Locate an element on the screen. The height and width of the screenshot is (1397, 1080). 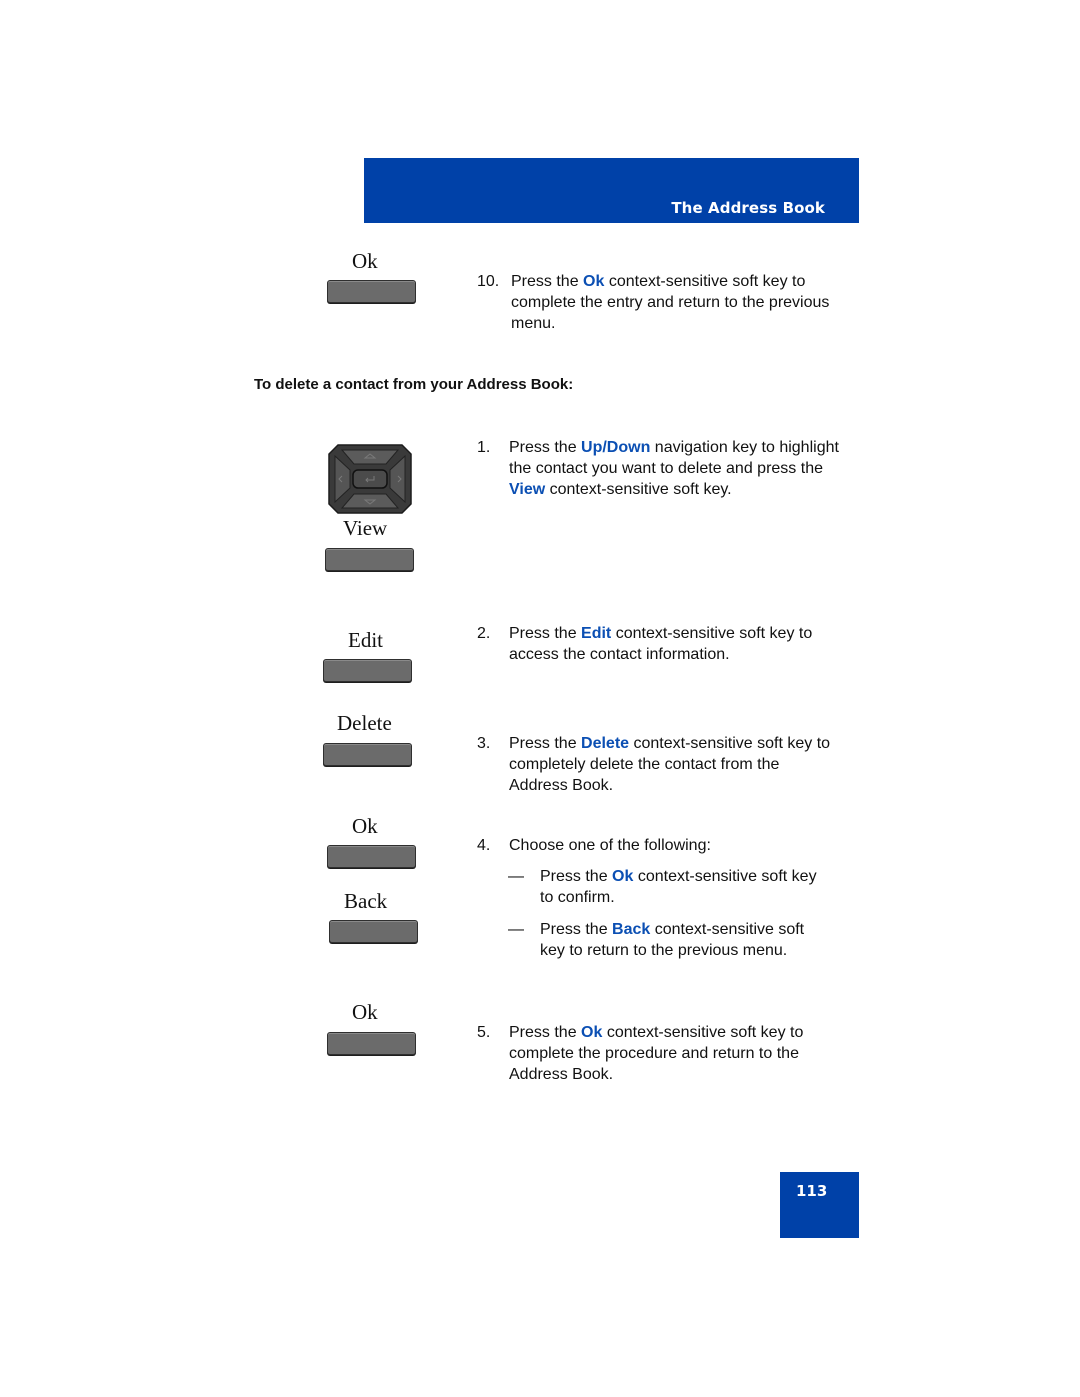
key-name-back: Back is located at coordinates (631, 929).